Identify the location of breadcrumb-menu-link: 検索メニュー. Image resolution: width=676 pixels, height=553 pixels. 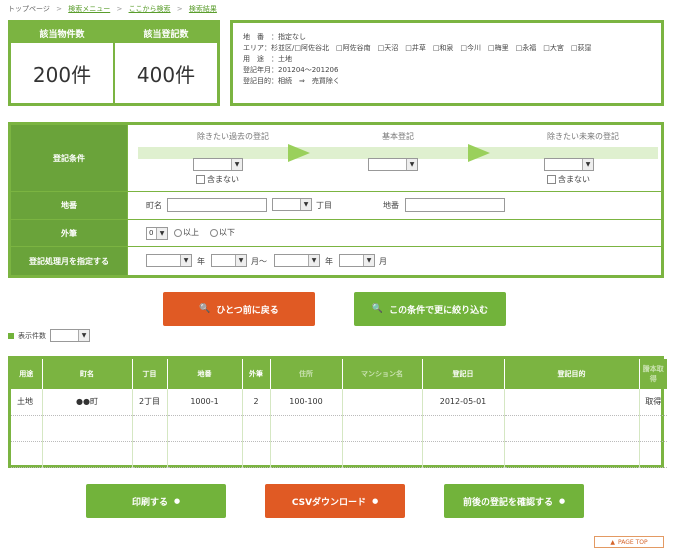
(89, 9).